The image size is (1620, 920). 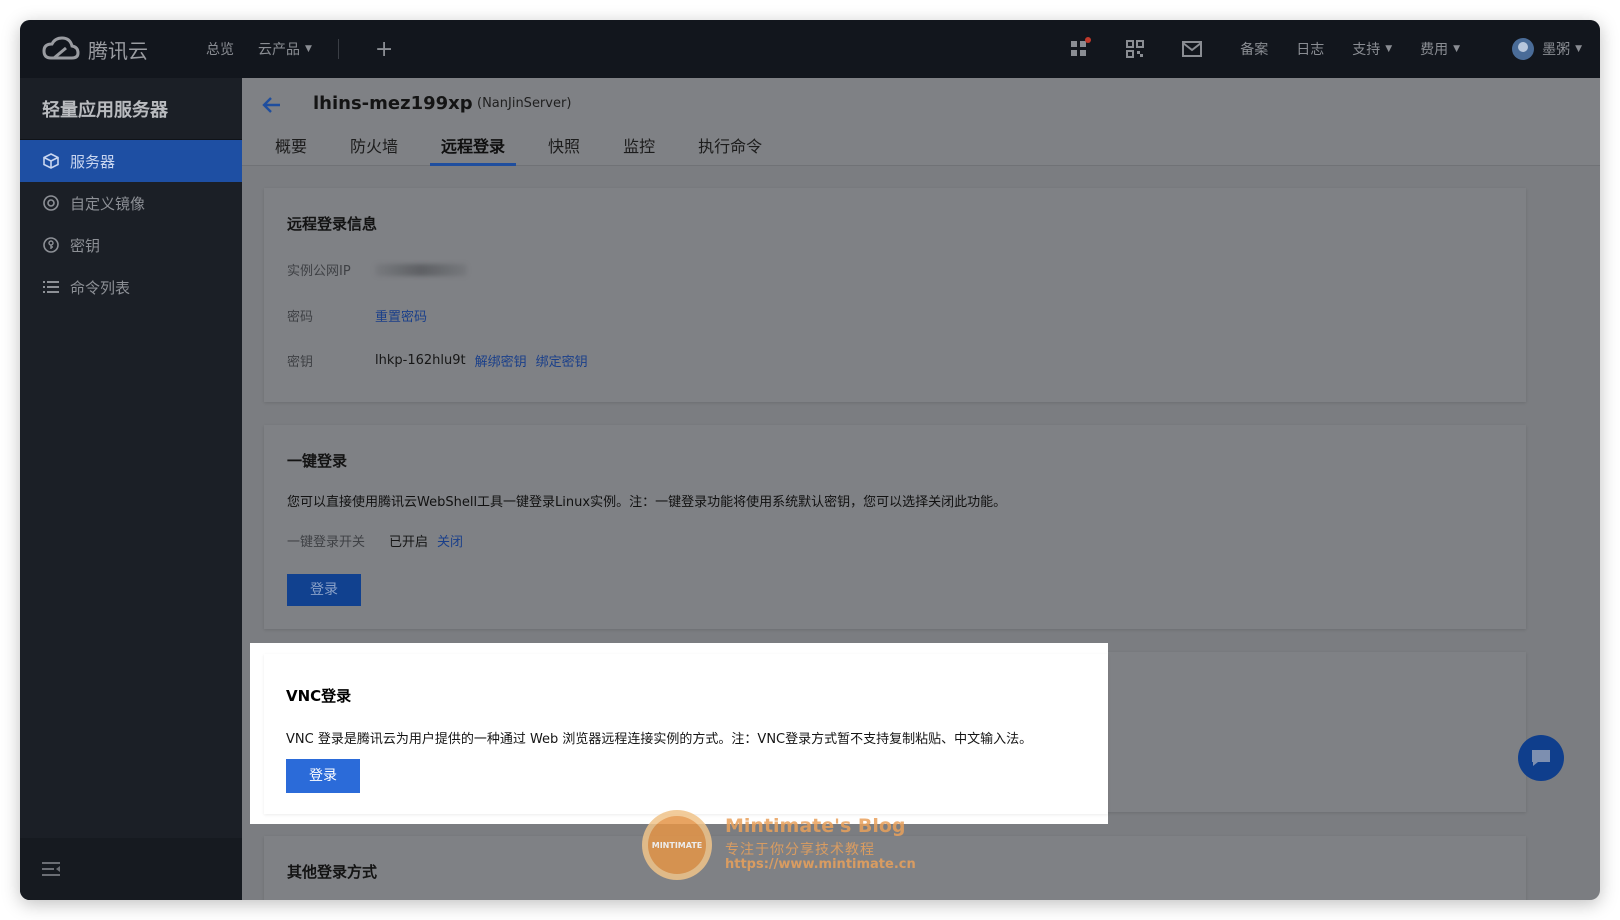 What do you see at coordinates (810, 49) in the screenshot?
I see `top-navbar: 腾讯云 总览 云产品 ▼ + 备案 日志 支持 ▼ 费用 ▼ 墨粥 ▼` at bounding box center [810, 49].